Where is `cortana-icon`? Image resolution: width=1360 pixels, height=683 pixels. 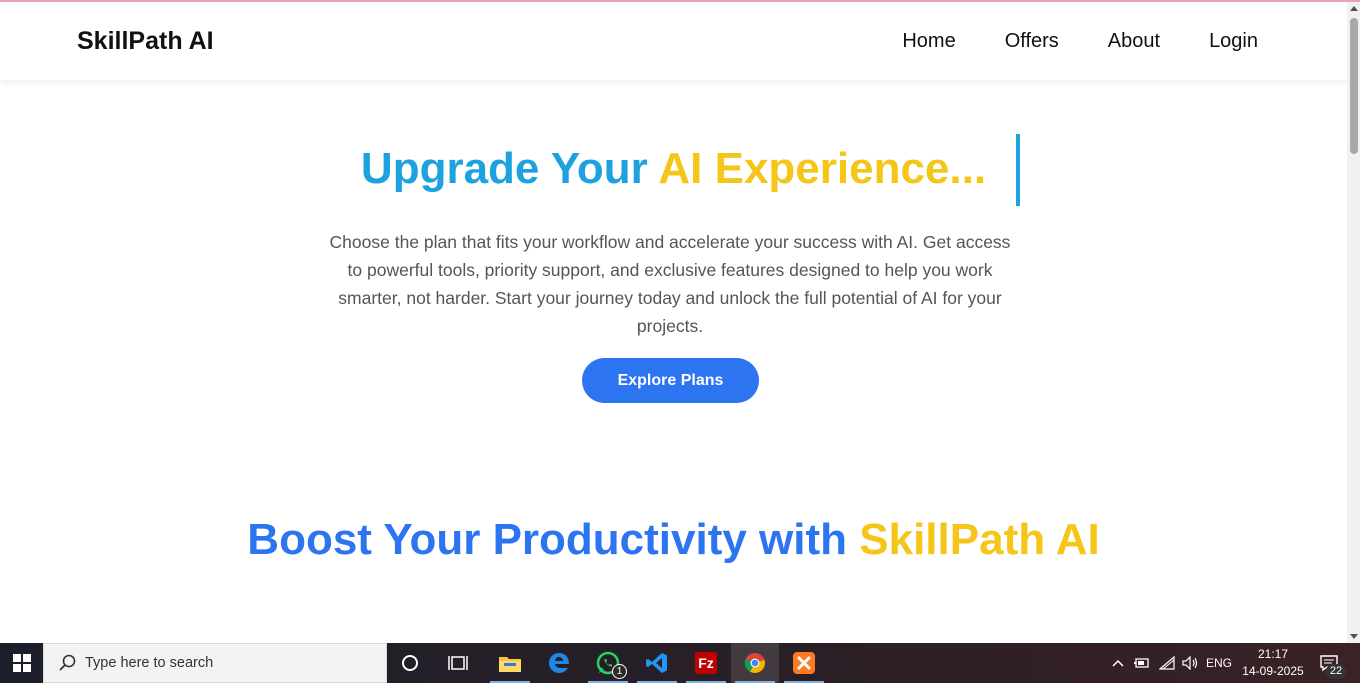 cortana-icon is located at coordinates (410, 663).